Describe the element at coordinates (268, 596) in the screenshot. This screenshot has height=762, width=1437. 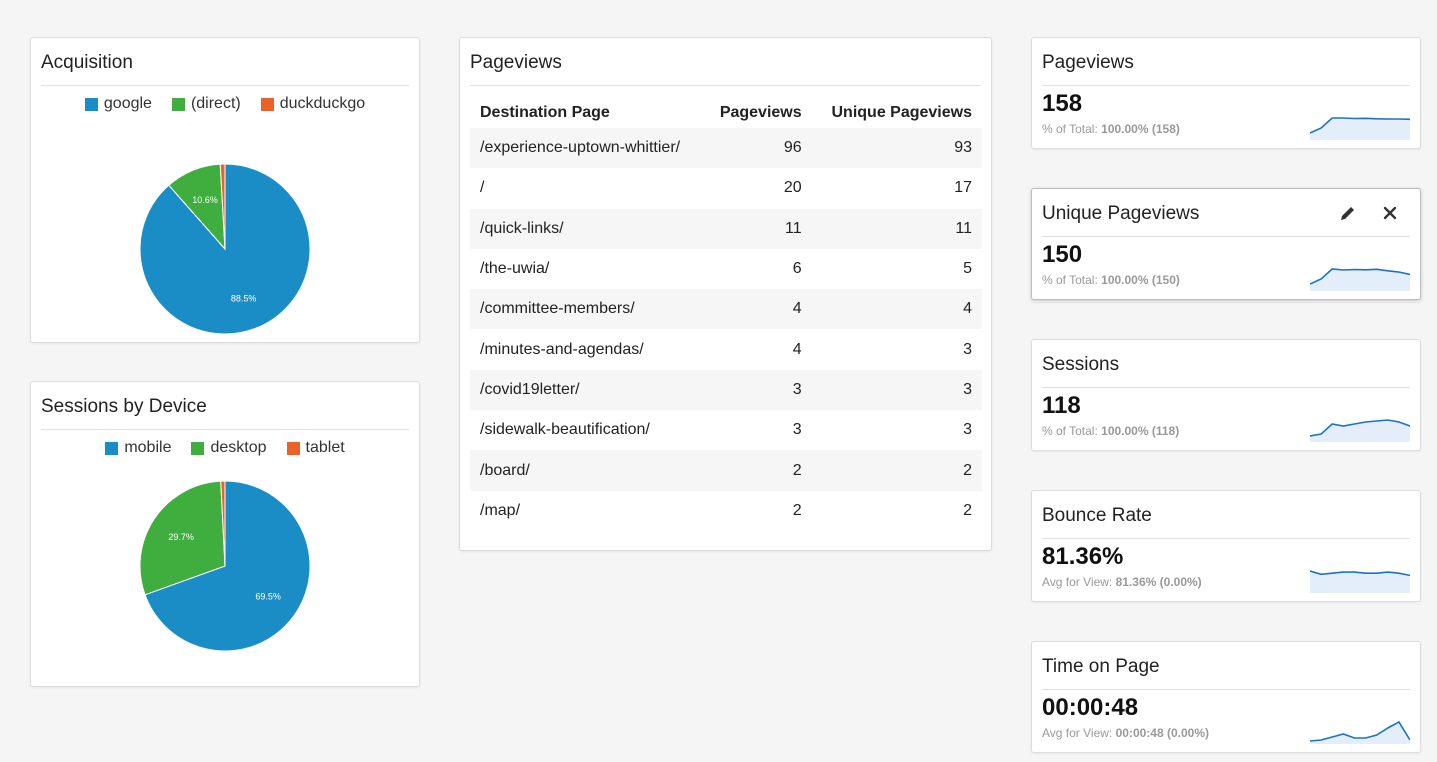
I see `pie-slice-label: 69.5%` at that location.